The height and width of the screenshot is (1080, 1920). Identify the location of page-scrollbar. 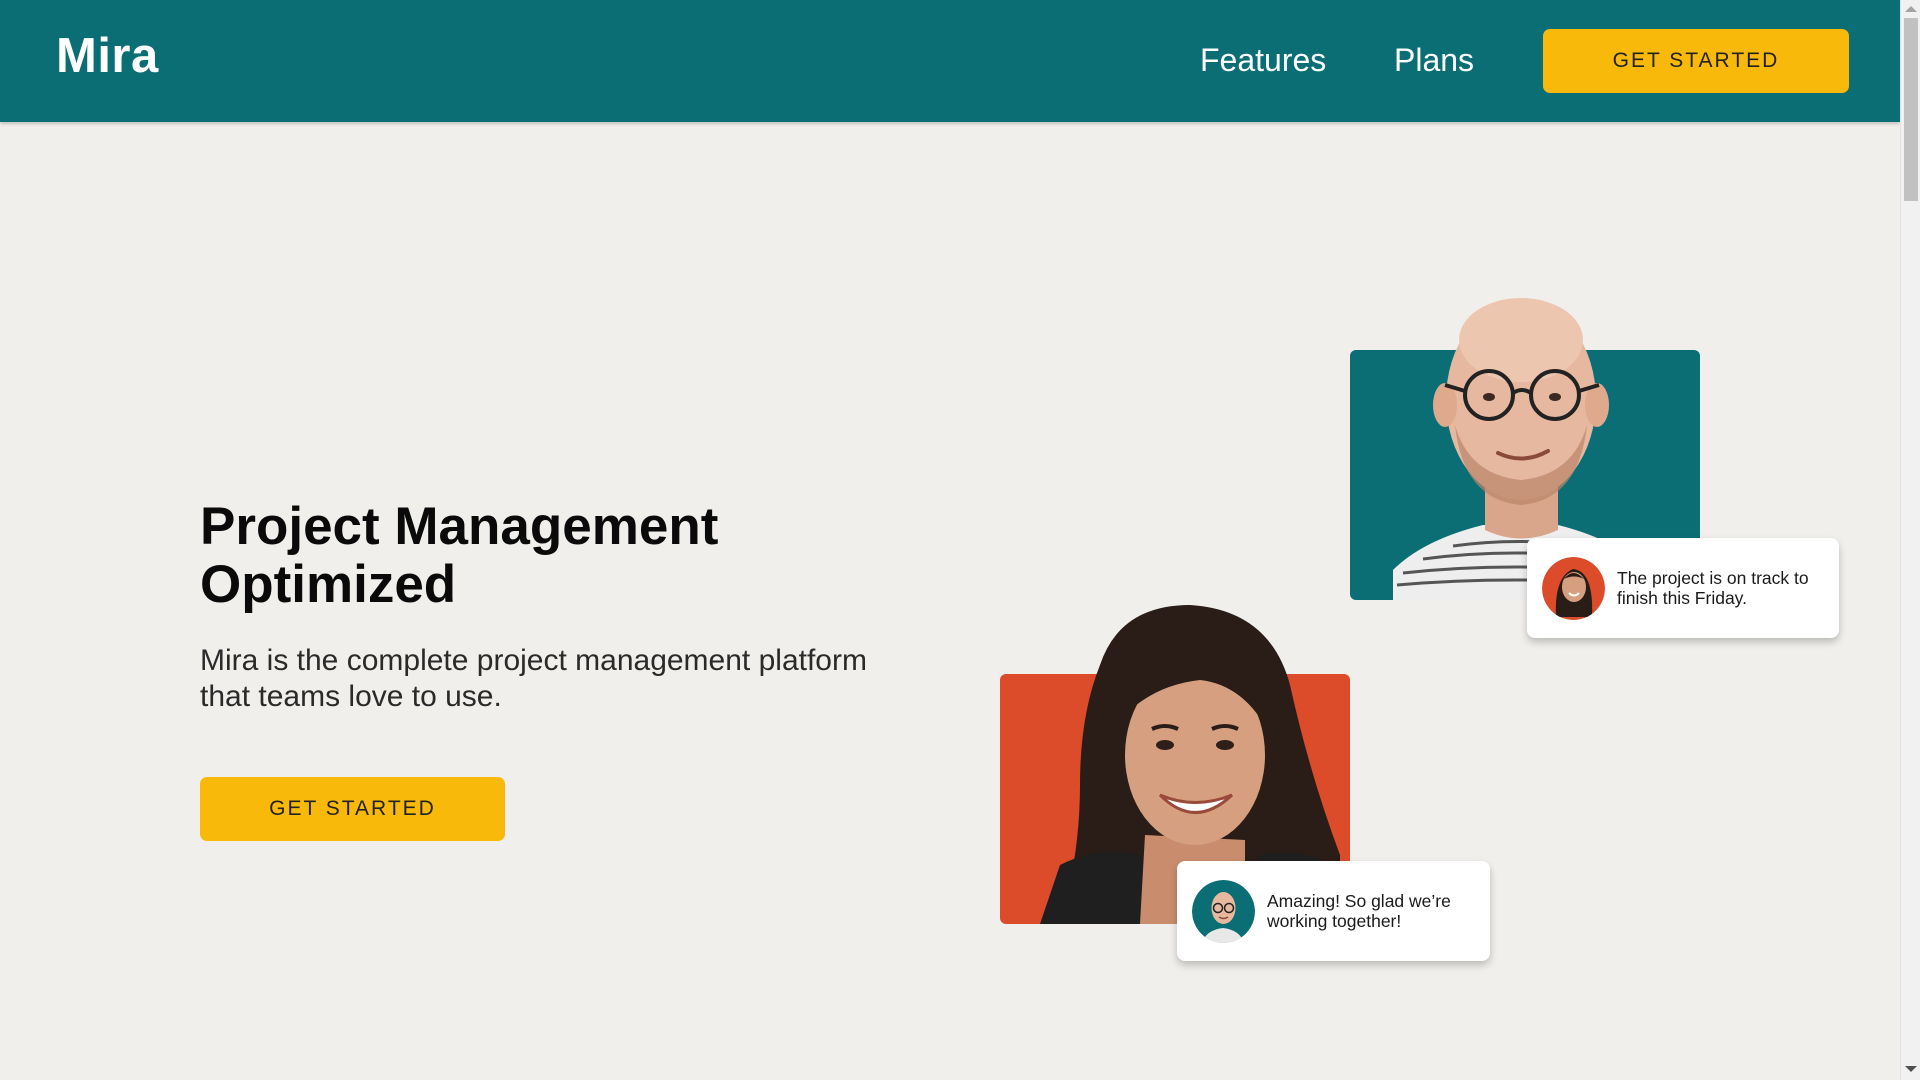
(1910, 540).